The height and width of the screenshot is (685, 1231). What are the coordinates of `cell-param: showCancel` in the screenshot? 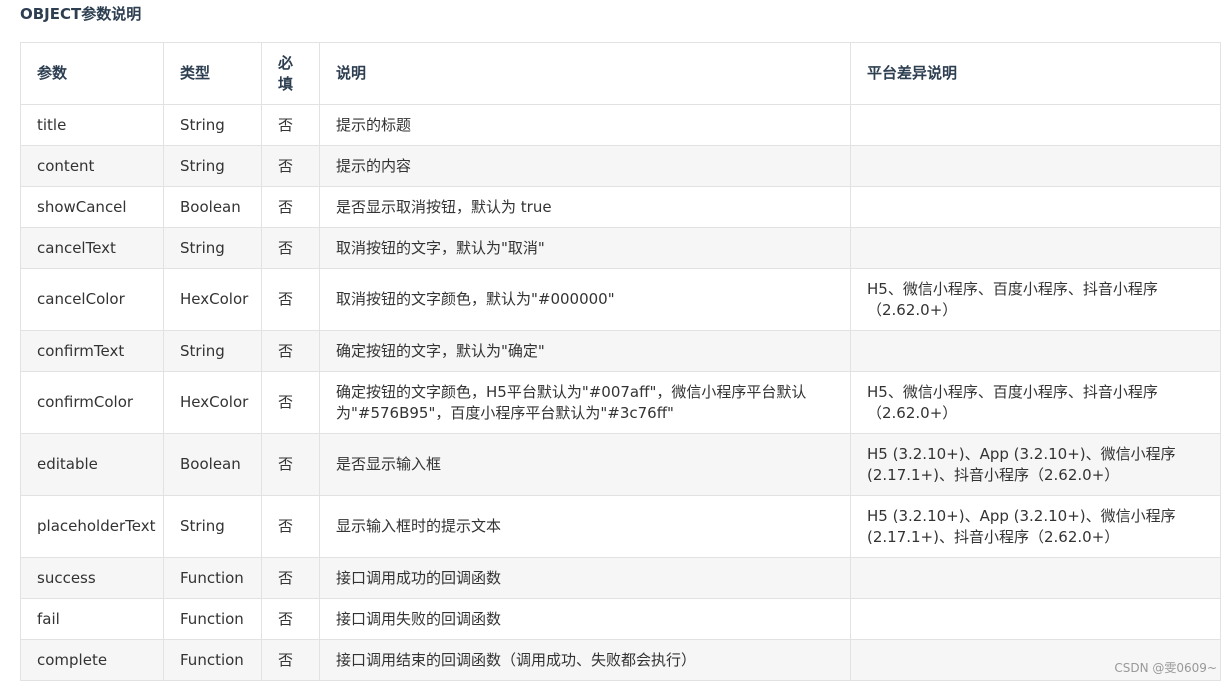 It's located at (92, 207).